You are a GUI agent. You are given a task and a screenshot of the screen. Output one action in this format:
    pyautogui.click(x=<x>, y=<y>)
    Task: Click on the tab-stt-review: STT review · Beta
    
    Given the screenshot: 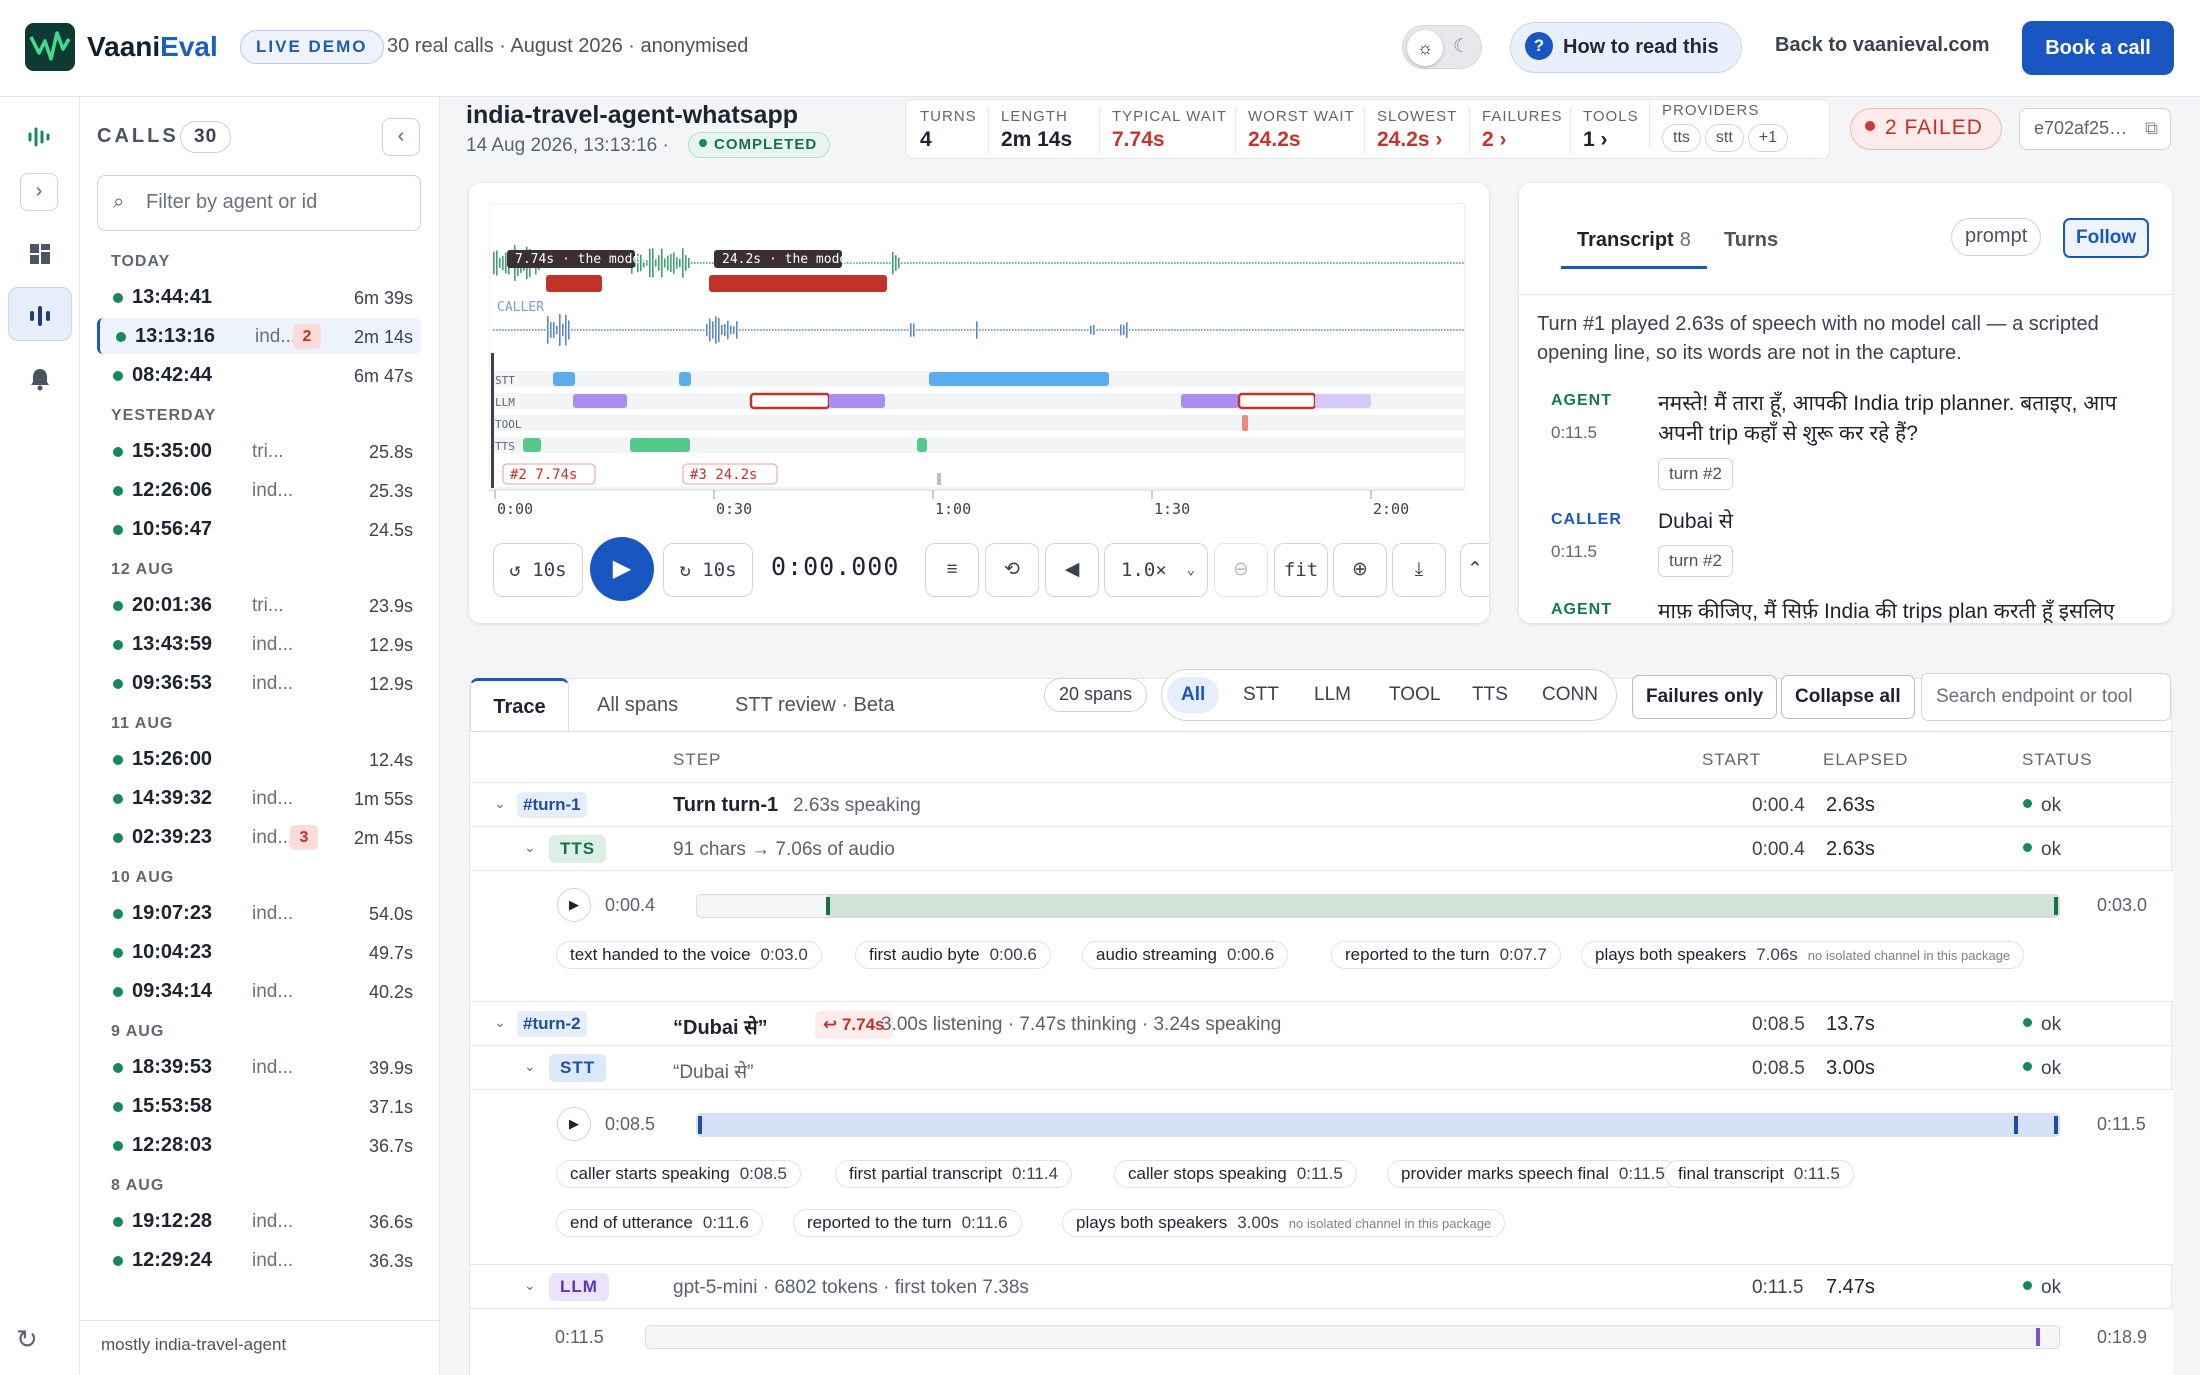 What is the action you would take?
    pyautogui.click(x=815, y=705)
    